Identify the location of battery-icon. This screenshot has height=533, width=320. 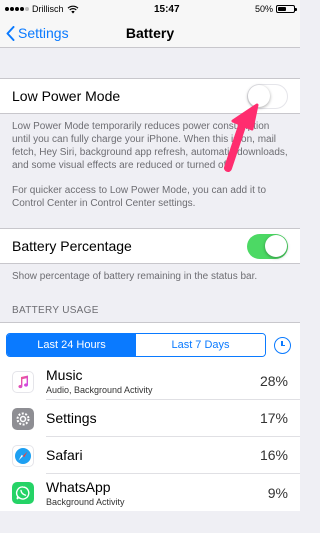
(286, 9).